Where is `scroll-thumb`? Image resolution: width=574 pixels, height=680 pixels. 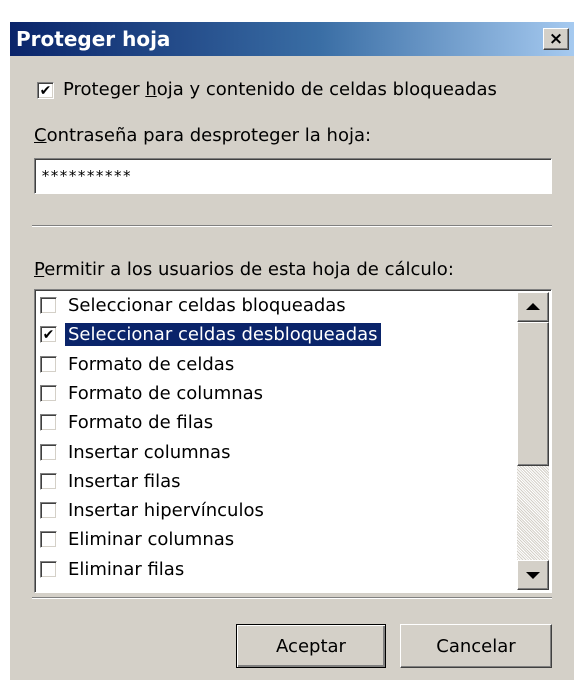 scroll-thumb is located at coordinates (533, 394).